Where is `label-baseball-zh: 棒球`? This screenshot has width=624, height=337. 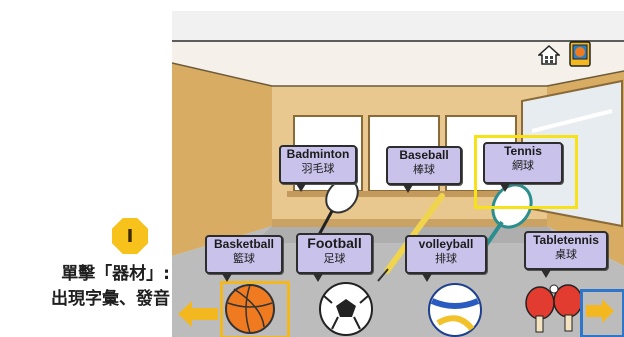
label-baseball-zh: 棒球 is located at coordinates (424, 169).